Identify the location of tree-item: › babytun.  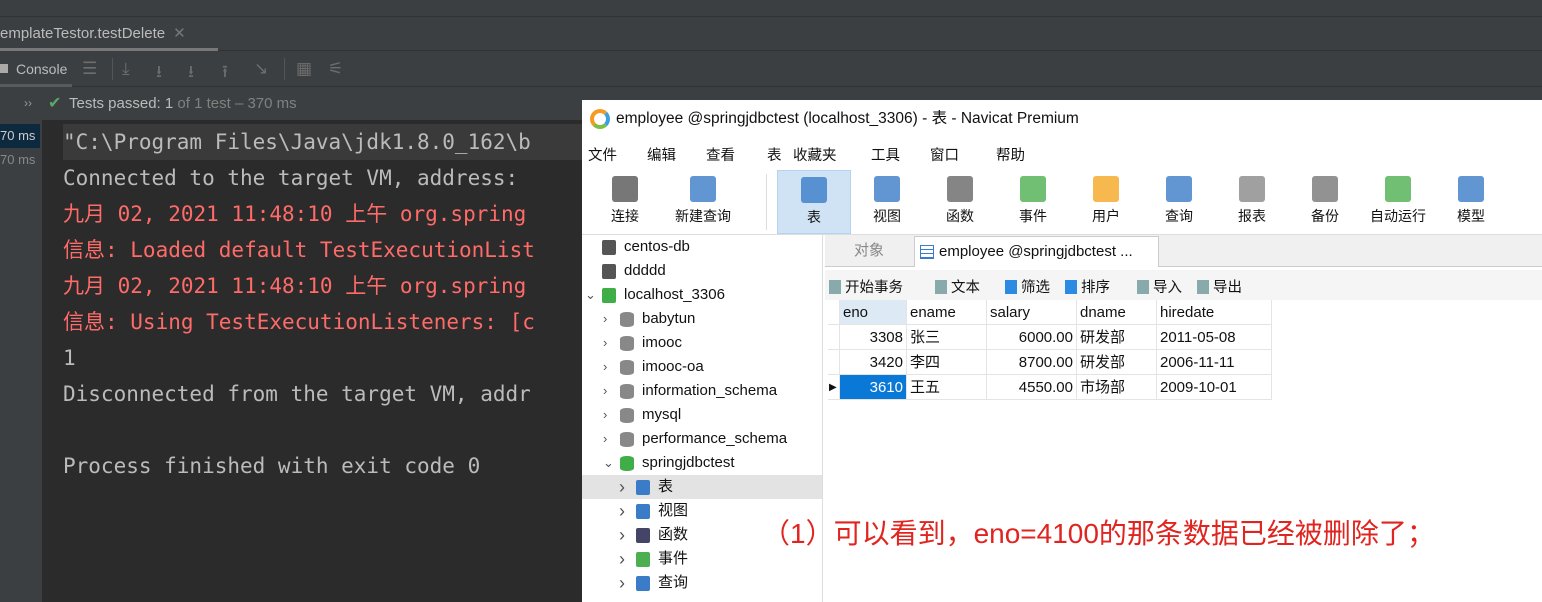
(702, 319).